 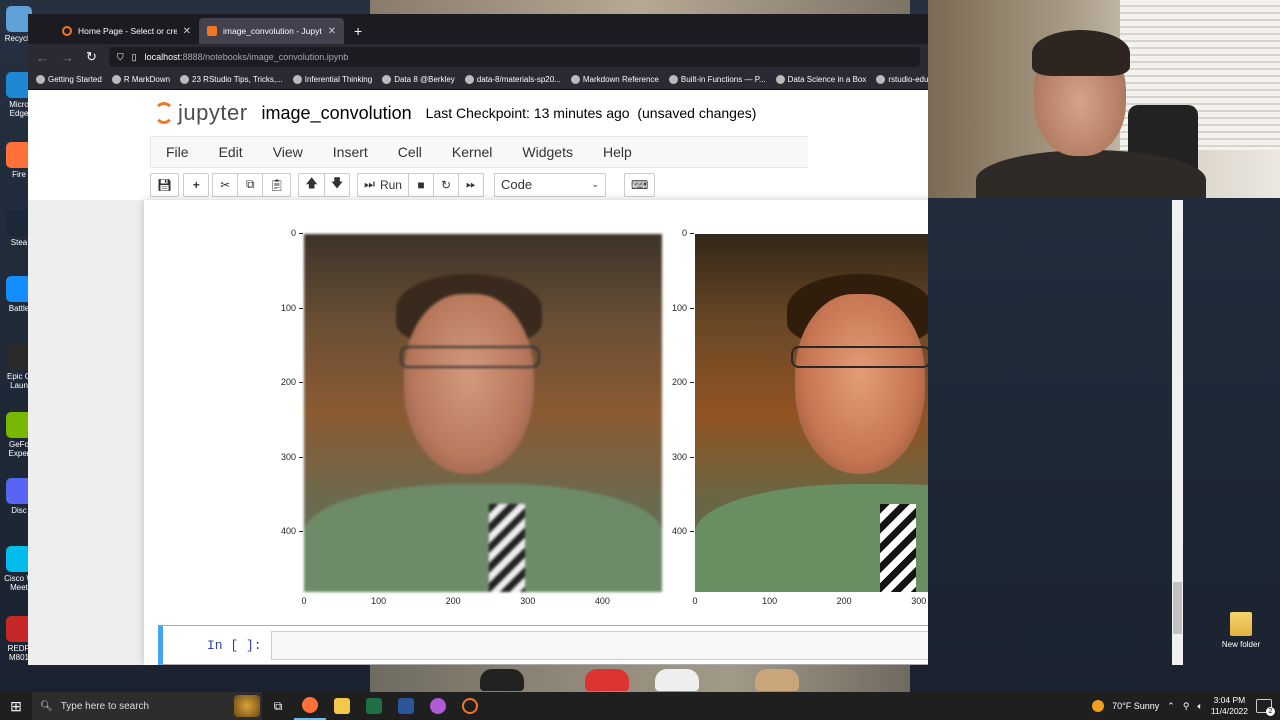 I want to click on background-photo-bottom, so click(x=640, y=679).